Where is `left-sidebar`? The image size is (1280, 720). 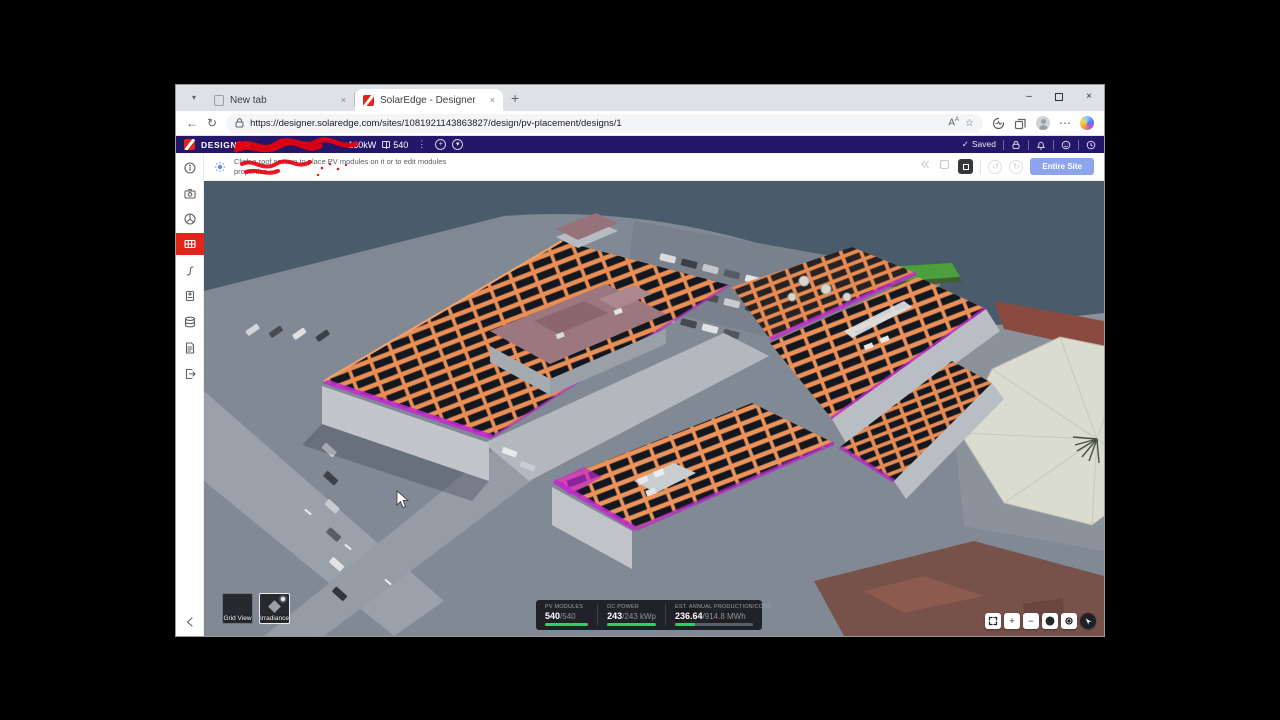 left-sidebar is located at coordinates (190, 394).